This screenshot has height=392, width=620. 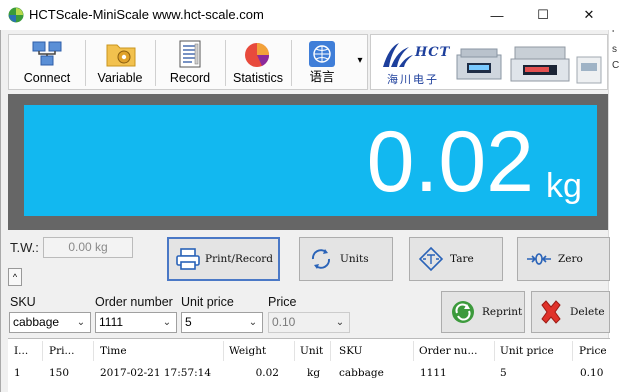 I want to click on background-text: C, so click(x=616, y=65).